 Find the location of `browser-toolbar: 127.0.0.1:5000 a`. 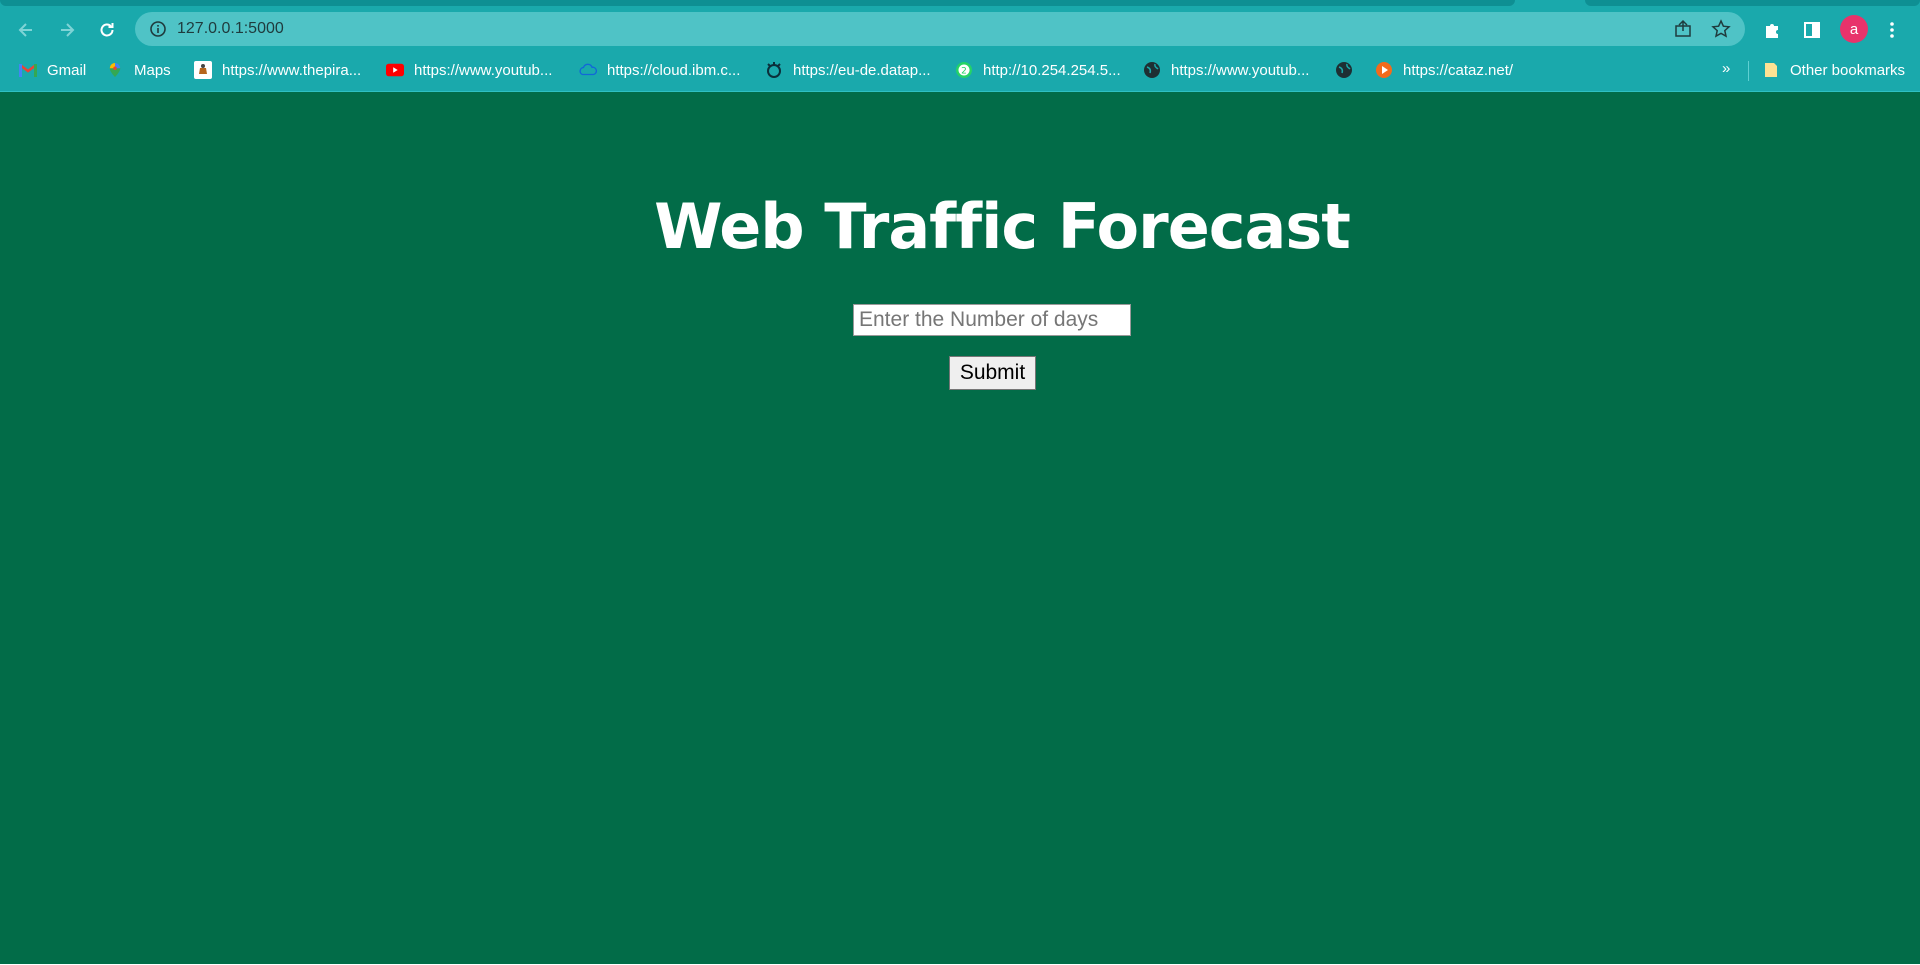

browser-toolbar: 127.0.0.1:5000 a is located at coordinates (960, 29).